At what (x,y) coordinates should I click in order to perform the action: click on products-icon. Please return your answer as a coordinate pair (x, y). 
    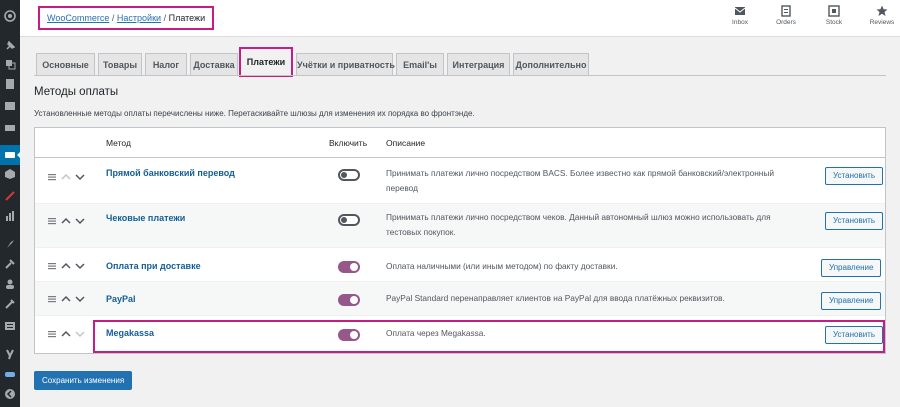
    Looking at the image, I should click on (10, 174).